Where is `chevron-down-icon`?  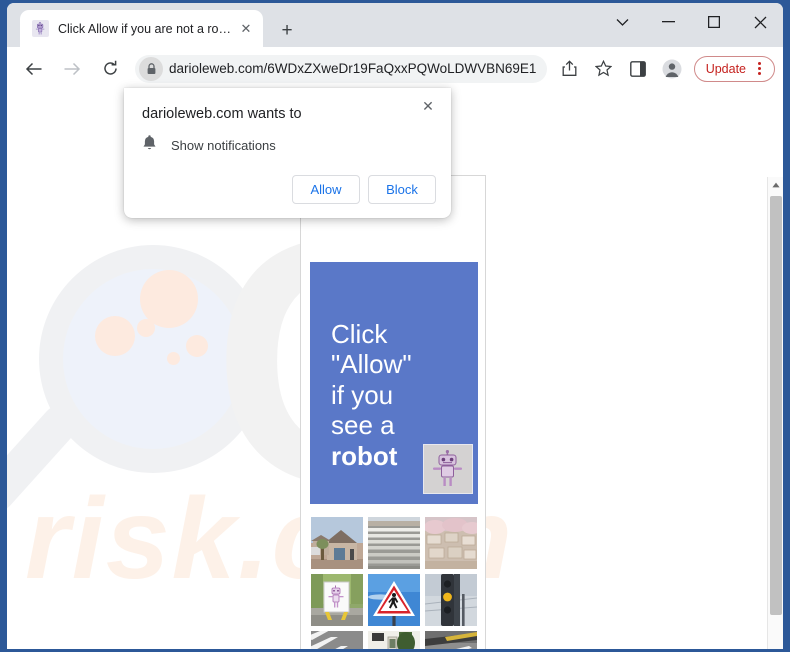
chevron-down-icon is located at coordinates (622, 22).